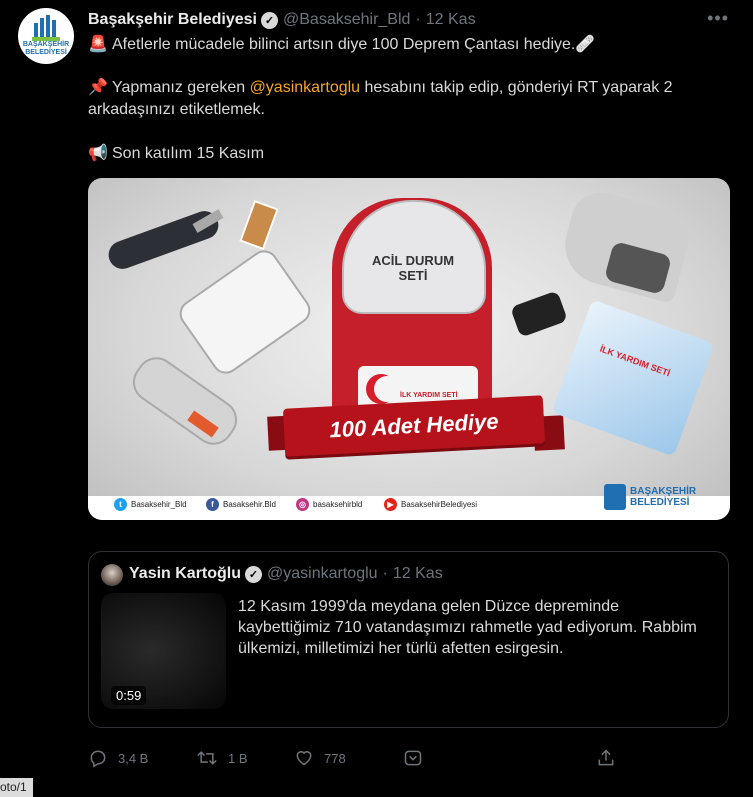 The width and height of the screenshot is (753, 797). What do you see at coordinates (46, 28) in the screenshot?
I see `municipality-logo-icon` at bounding box center [46, 28].